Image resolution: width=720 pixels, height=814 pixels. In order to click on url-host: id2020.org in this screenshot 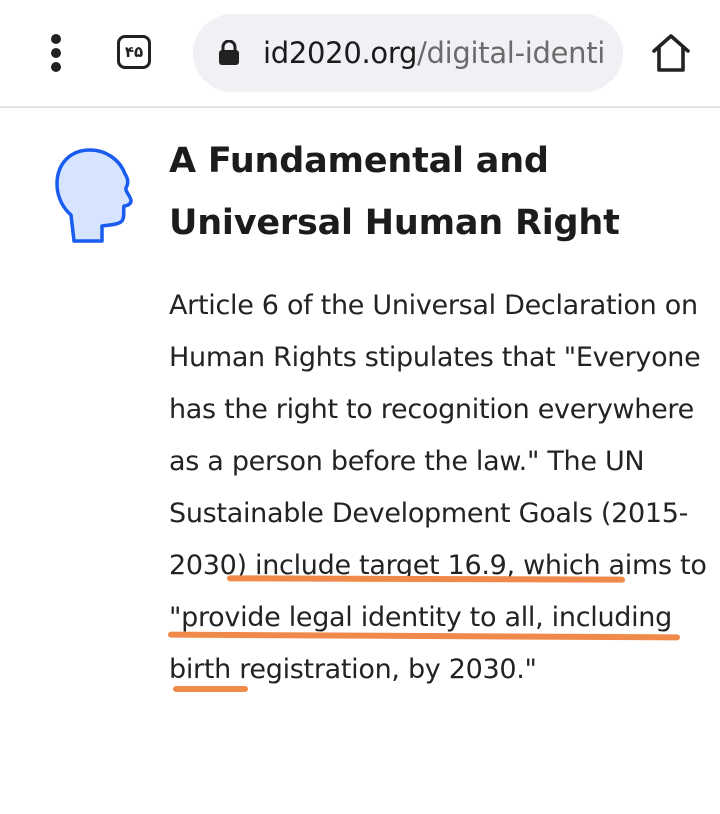, I will do `click(340, 53)`.